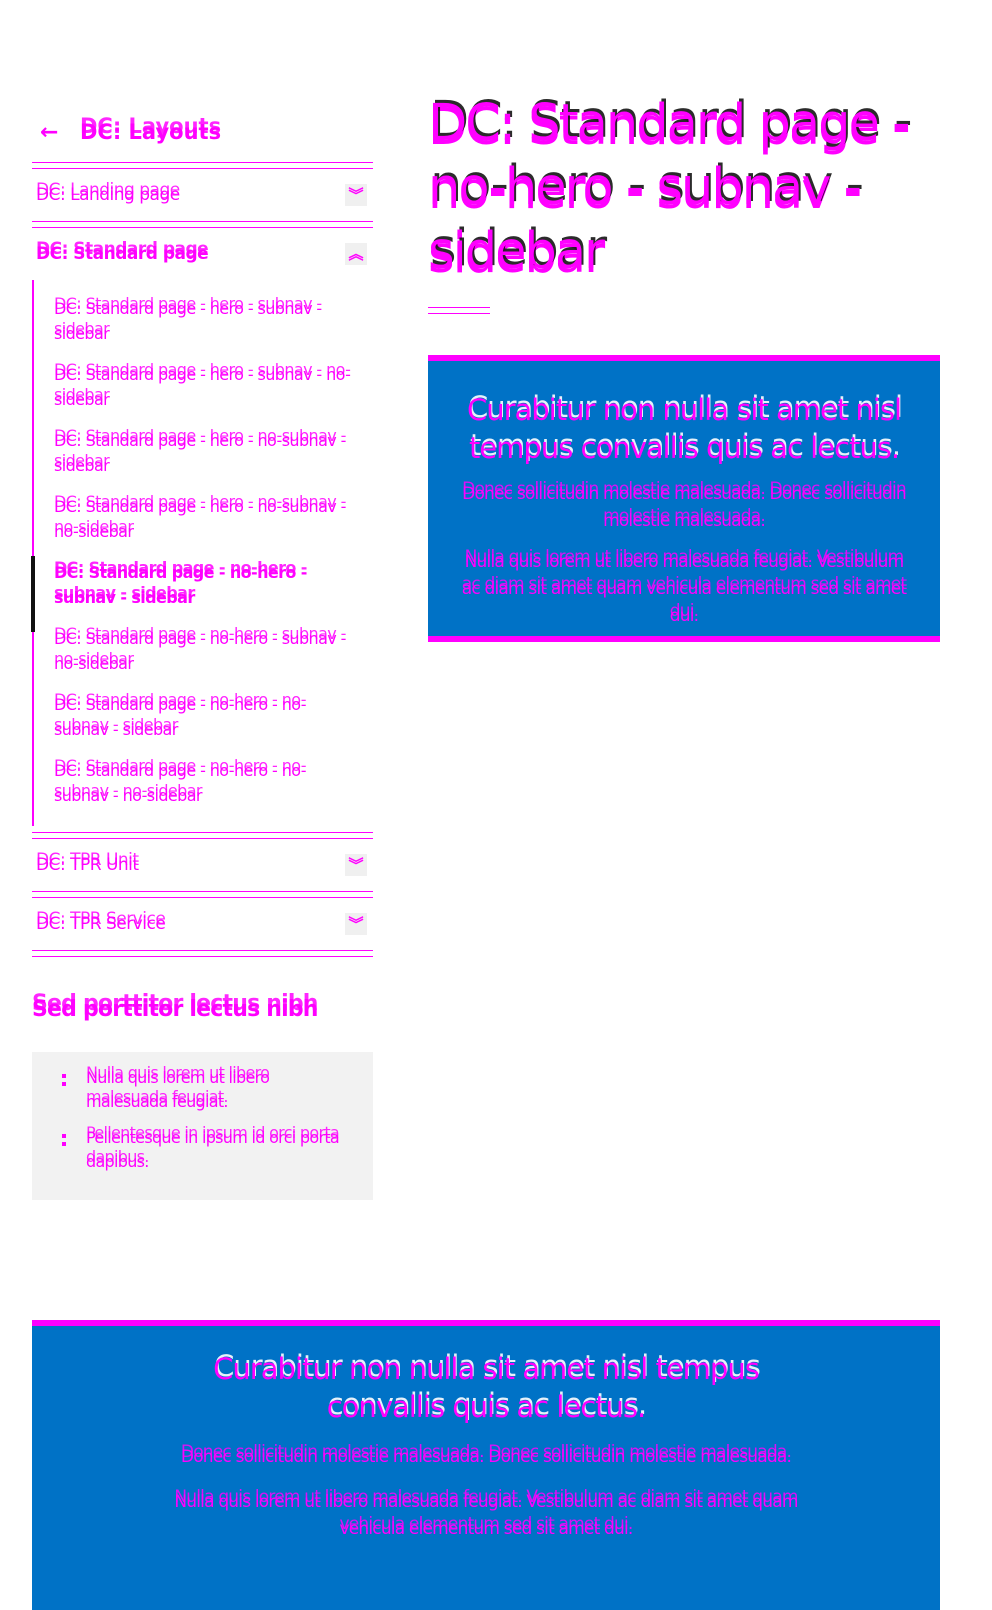 The height and width of the screenshot is (1610, 992). I want to click on back-link-label: DC: Layouts, so click(151, 132).